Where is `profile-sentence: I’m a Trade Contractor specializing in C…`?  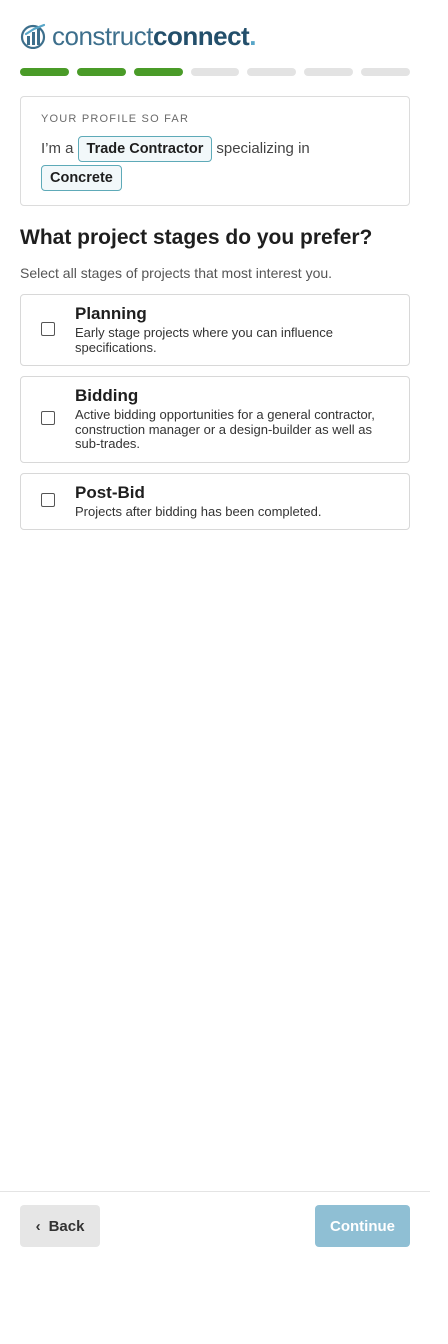
profile-sentence: I’m a Trade Contractor specializing in C… is located at coordinates (215, 163).